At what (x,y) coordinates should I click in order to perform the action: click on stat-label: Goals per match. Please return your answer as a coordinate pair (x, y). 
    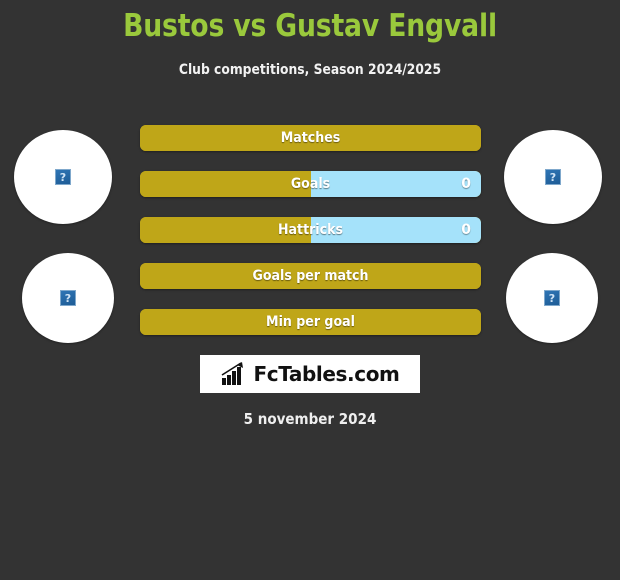
    Looking at the image, I should click on (310, 276).